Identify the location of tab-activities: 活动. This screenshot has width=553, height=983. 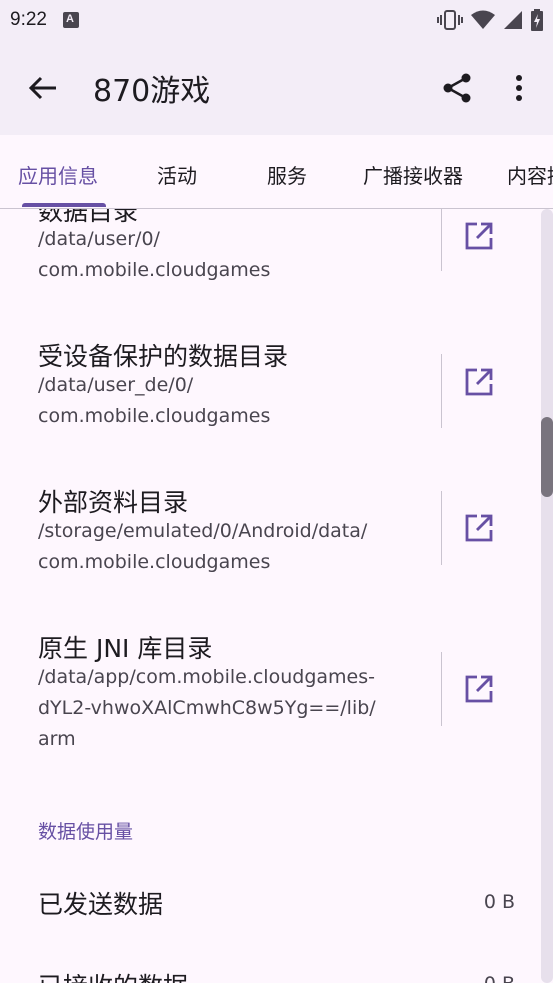
(177, 174).